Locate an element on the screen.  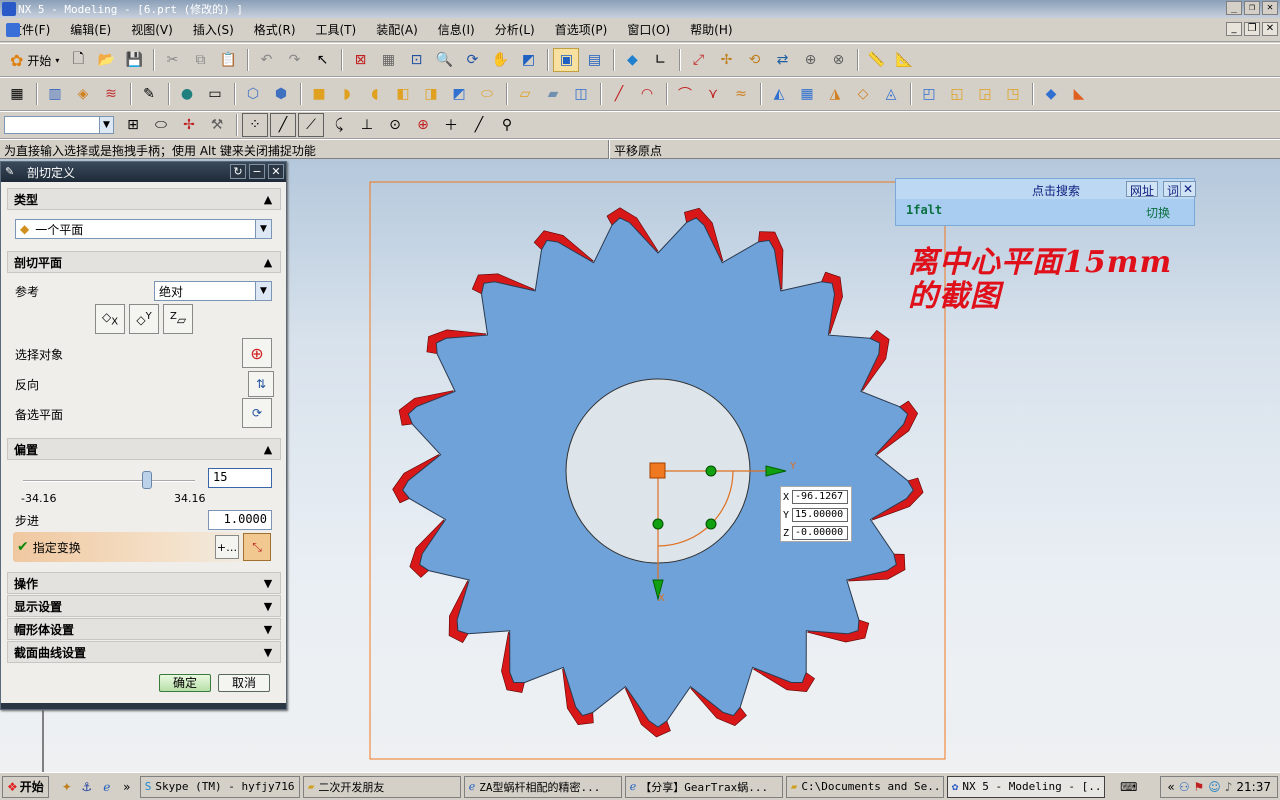
datum-icon: ◈ is located at coordinates (83, 94).